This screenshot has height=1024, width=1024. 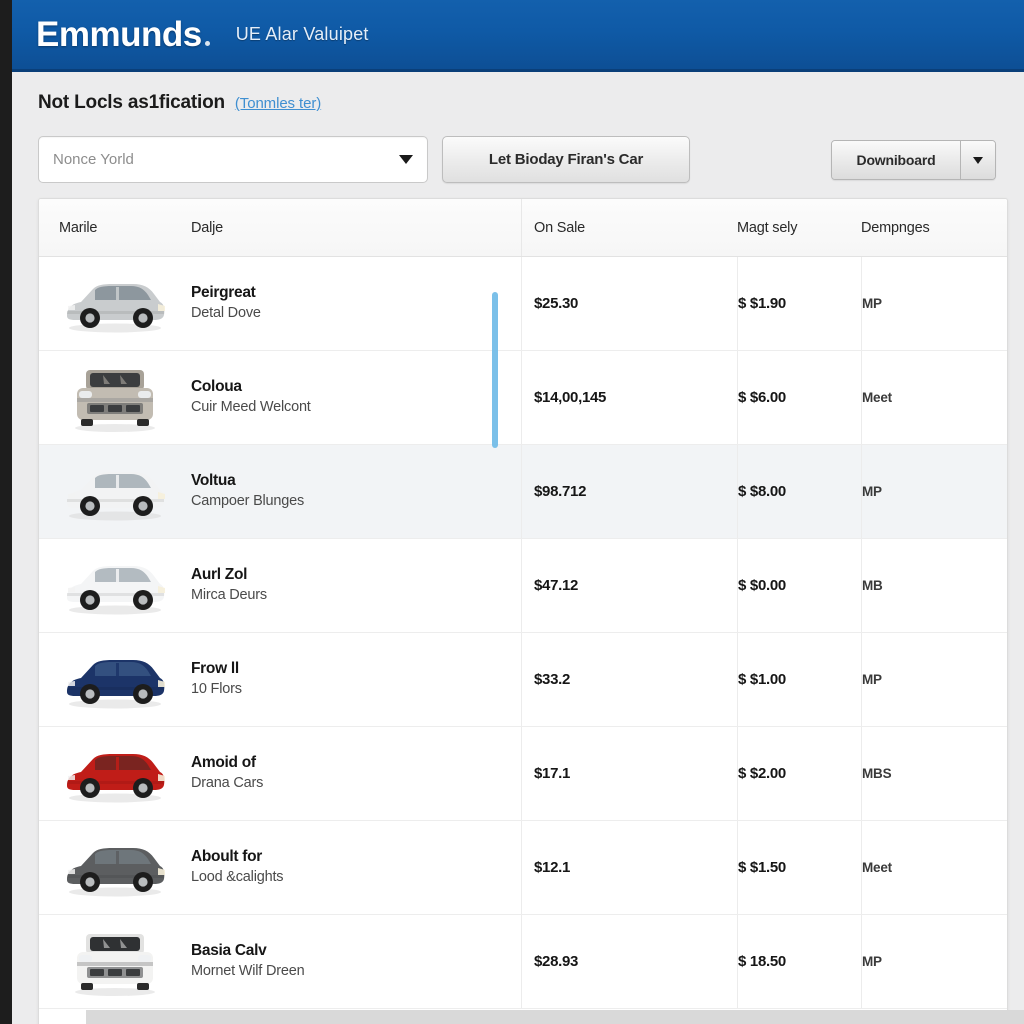 I want to click on location-select-value: Nonce Yorld, so click(x=93, y=159).